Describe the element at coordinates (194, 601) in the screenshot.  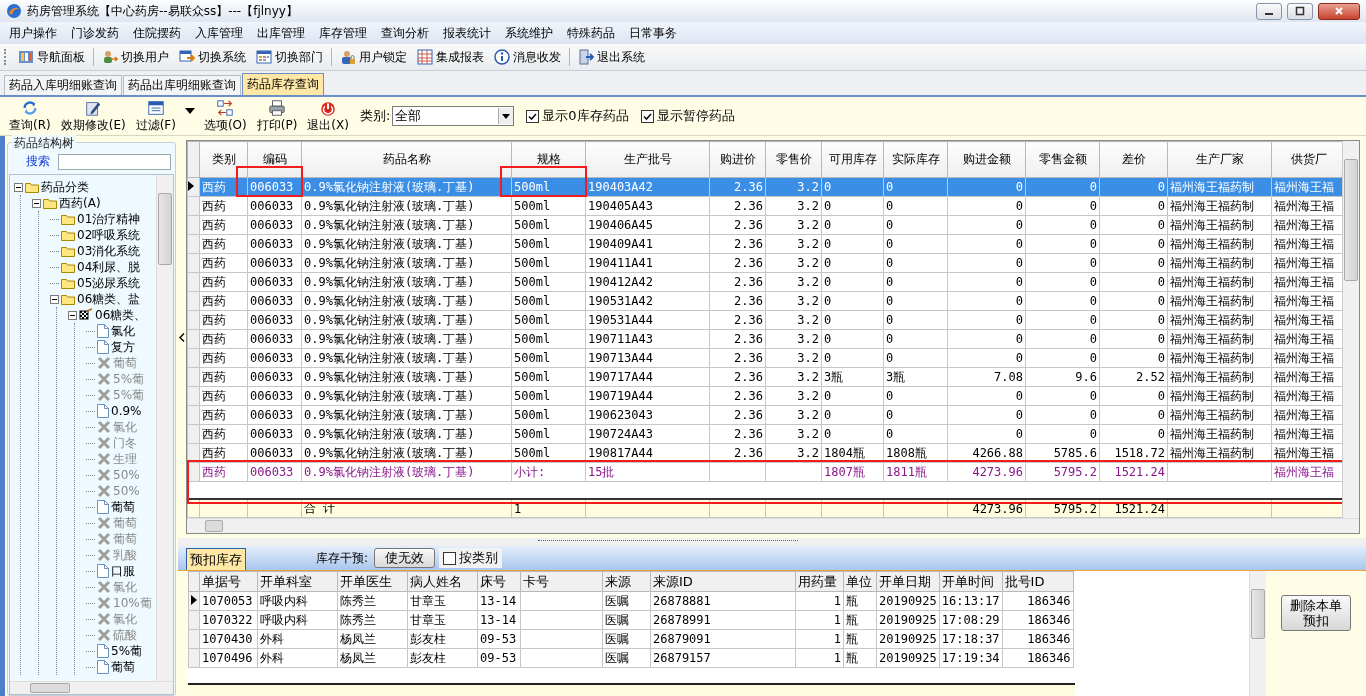
I see `row-indicator` at that location.